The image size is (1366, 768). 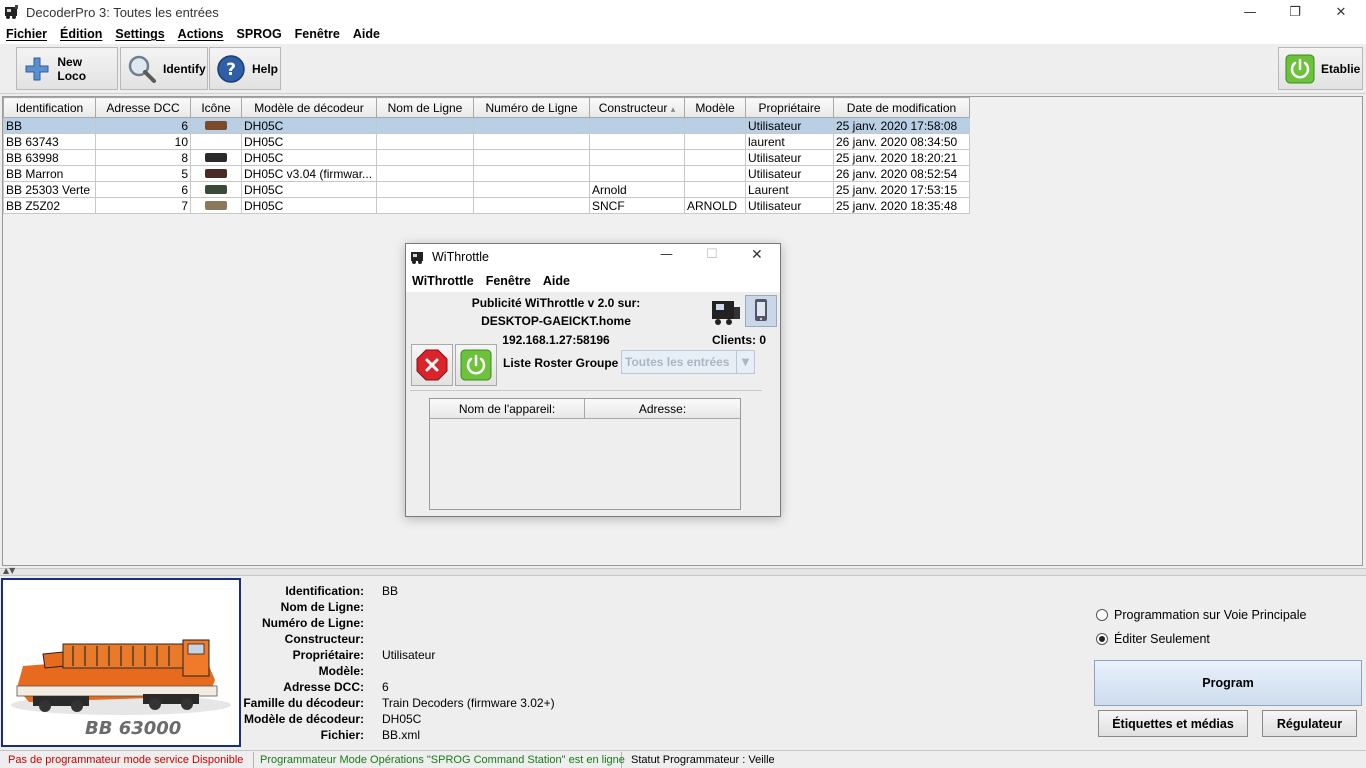 What do you see at coordinates (476, 365) in the screenshot?
I see `start-server-button` at bounding box center [476, 365].